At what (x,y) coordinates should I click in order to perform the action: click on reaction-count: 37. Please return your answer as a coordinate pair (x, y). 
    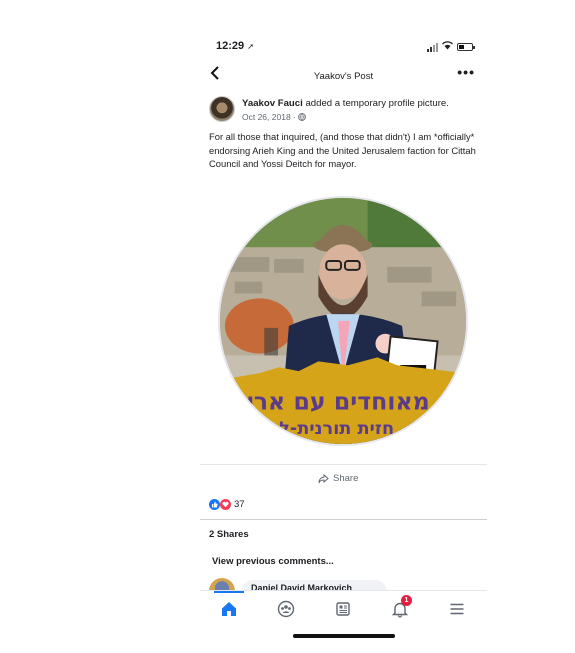
    Looking at the image, I should click on (239, 504).